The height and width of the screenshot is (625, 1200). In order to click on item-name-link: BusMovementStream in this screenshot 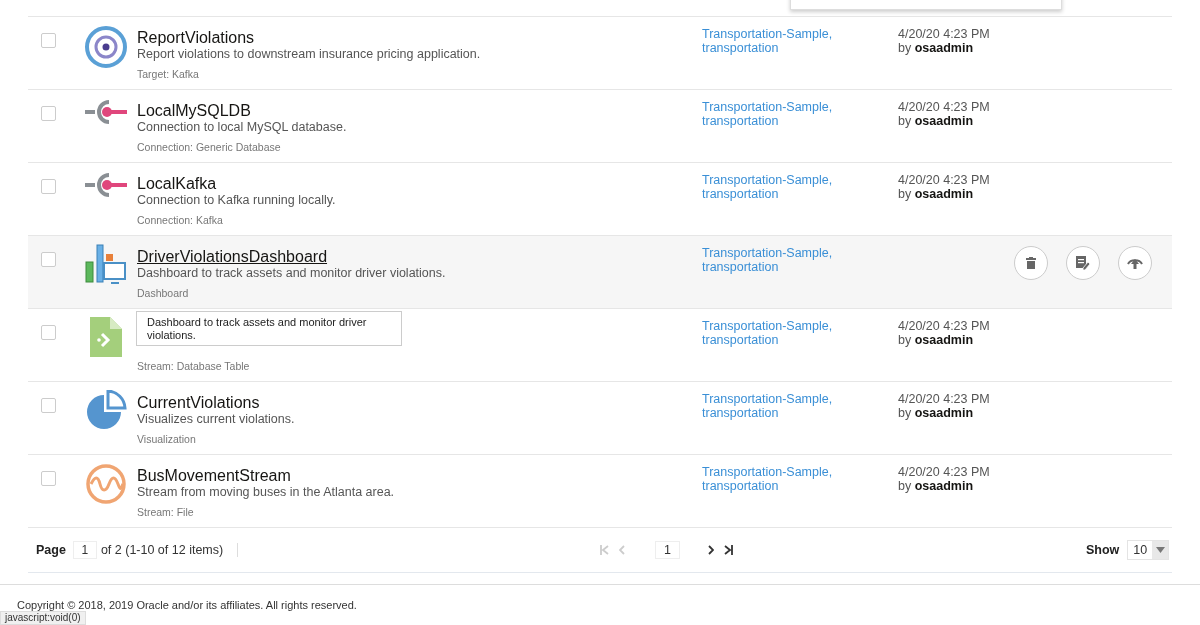, I will do `click(214, 475)`.